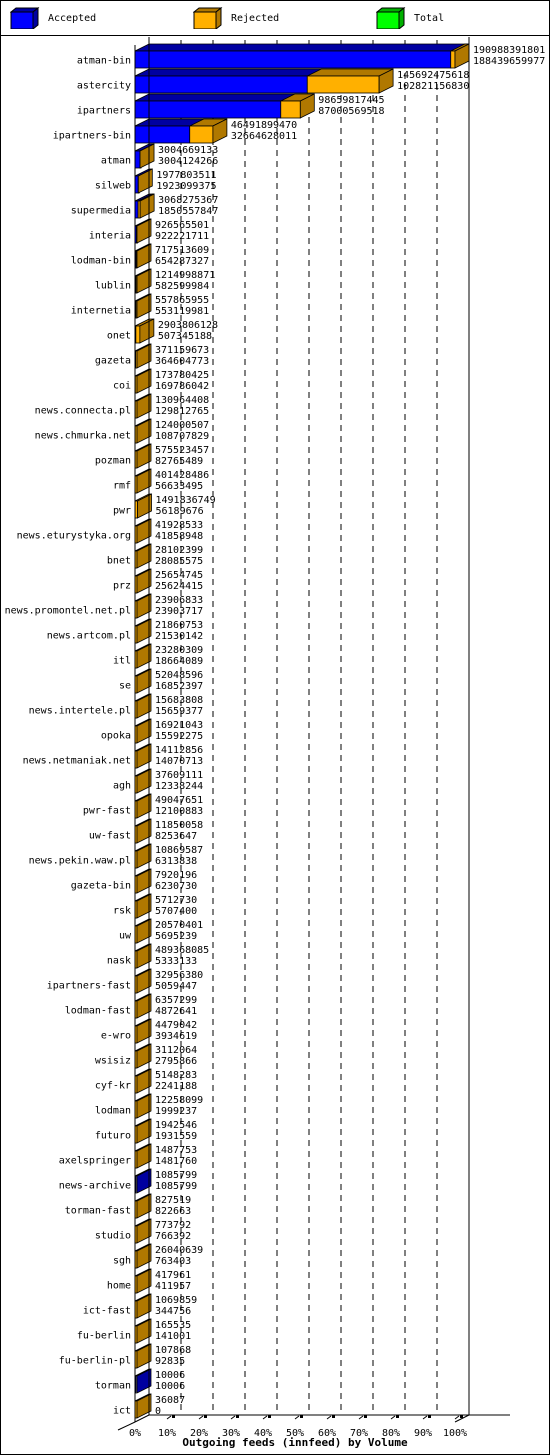 This screenshot has height=1455, width=550. What do you see at coordinates (179, 711) in the screenshot?
I see `value-label-accepted: 15659377` at bounding box center [179, 711].